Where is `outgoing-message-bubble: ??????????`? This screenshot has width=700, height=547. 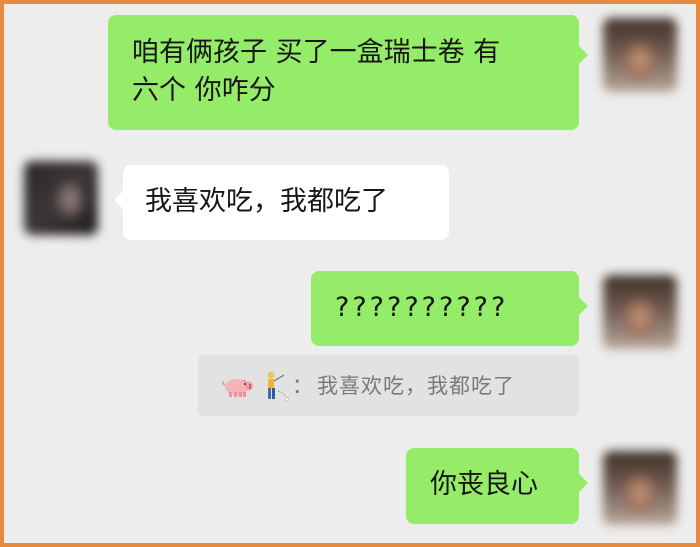
outgoing-message-bubble: ?????????? is located at coordinates (445, 308).